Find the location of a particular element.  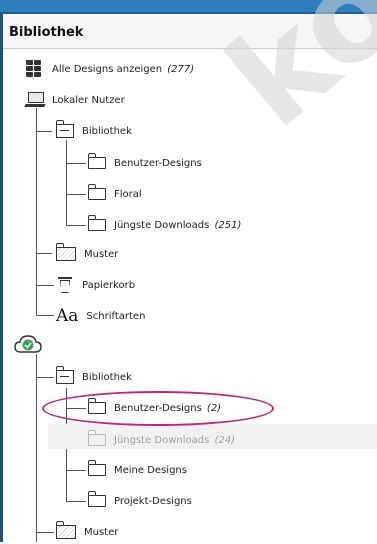

grid-icon is located at coordinates (34, 69).